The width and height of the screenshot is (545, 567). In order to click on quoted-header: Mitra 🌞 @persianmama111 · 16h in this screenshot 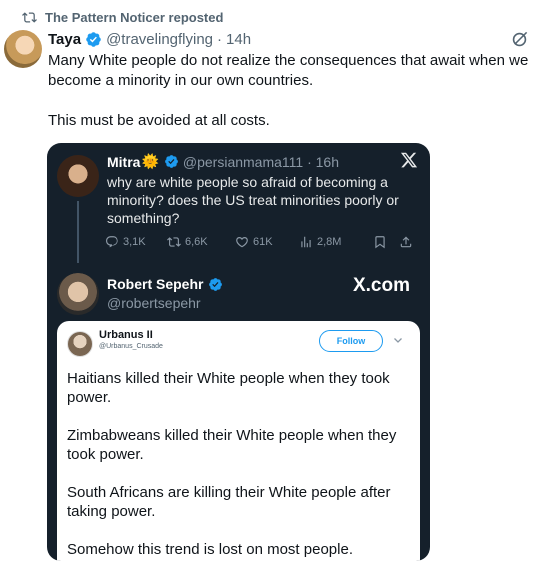, I will do `click(223, 161)`.